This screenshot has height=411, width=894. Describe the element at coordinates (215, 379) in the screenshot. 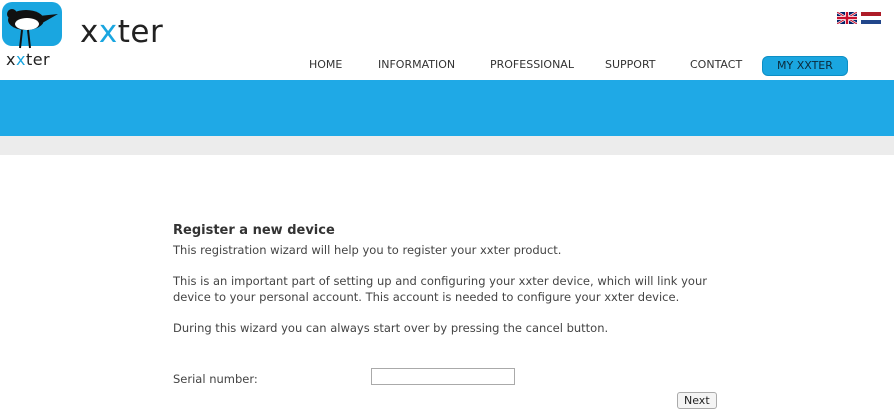

I see `serial-number-label: Serial number:` at that location.